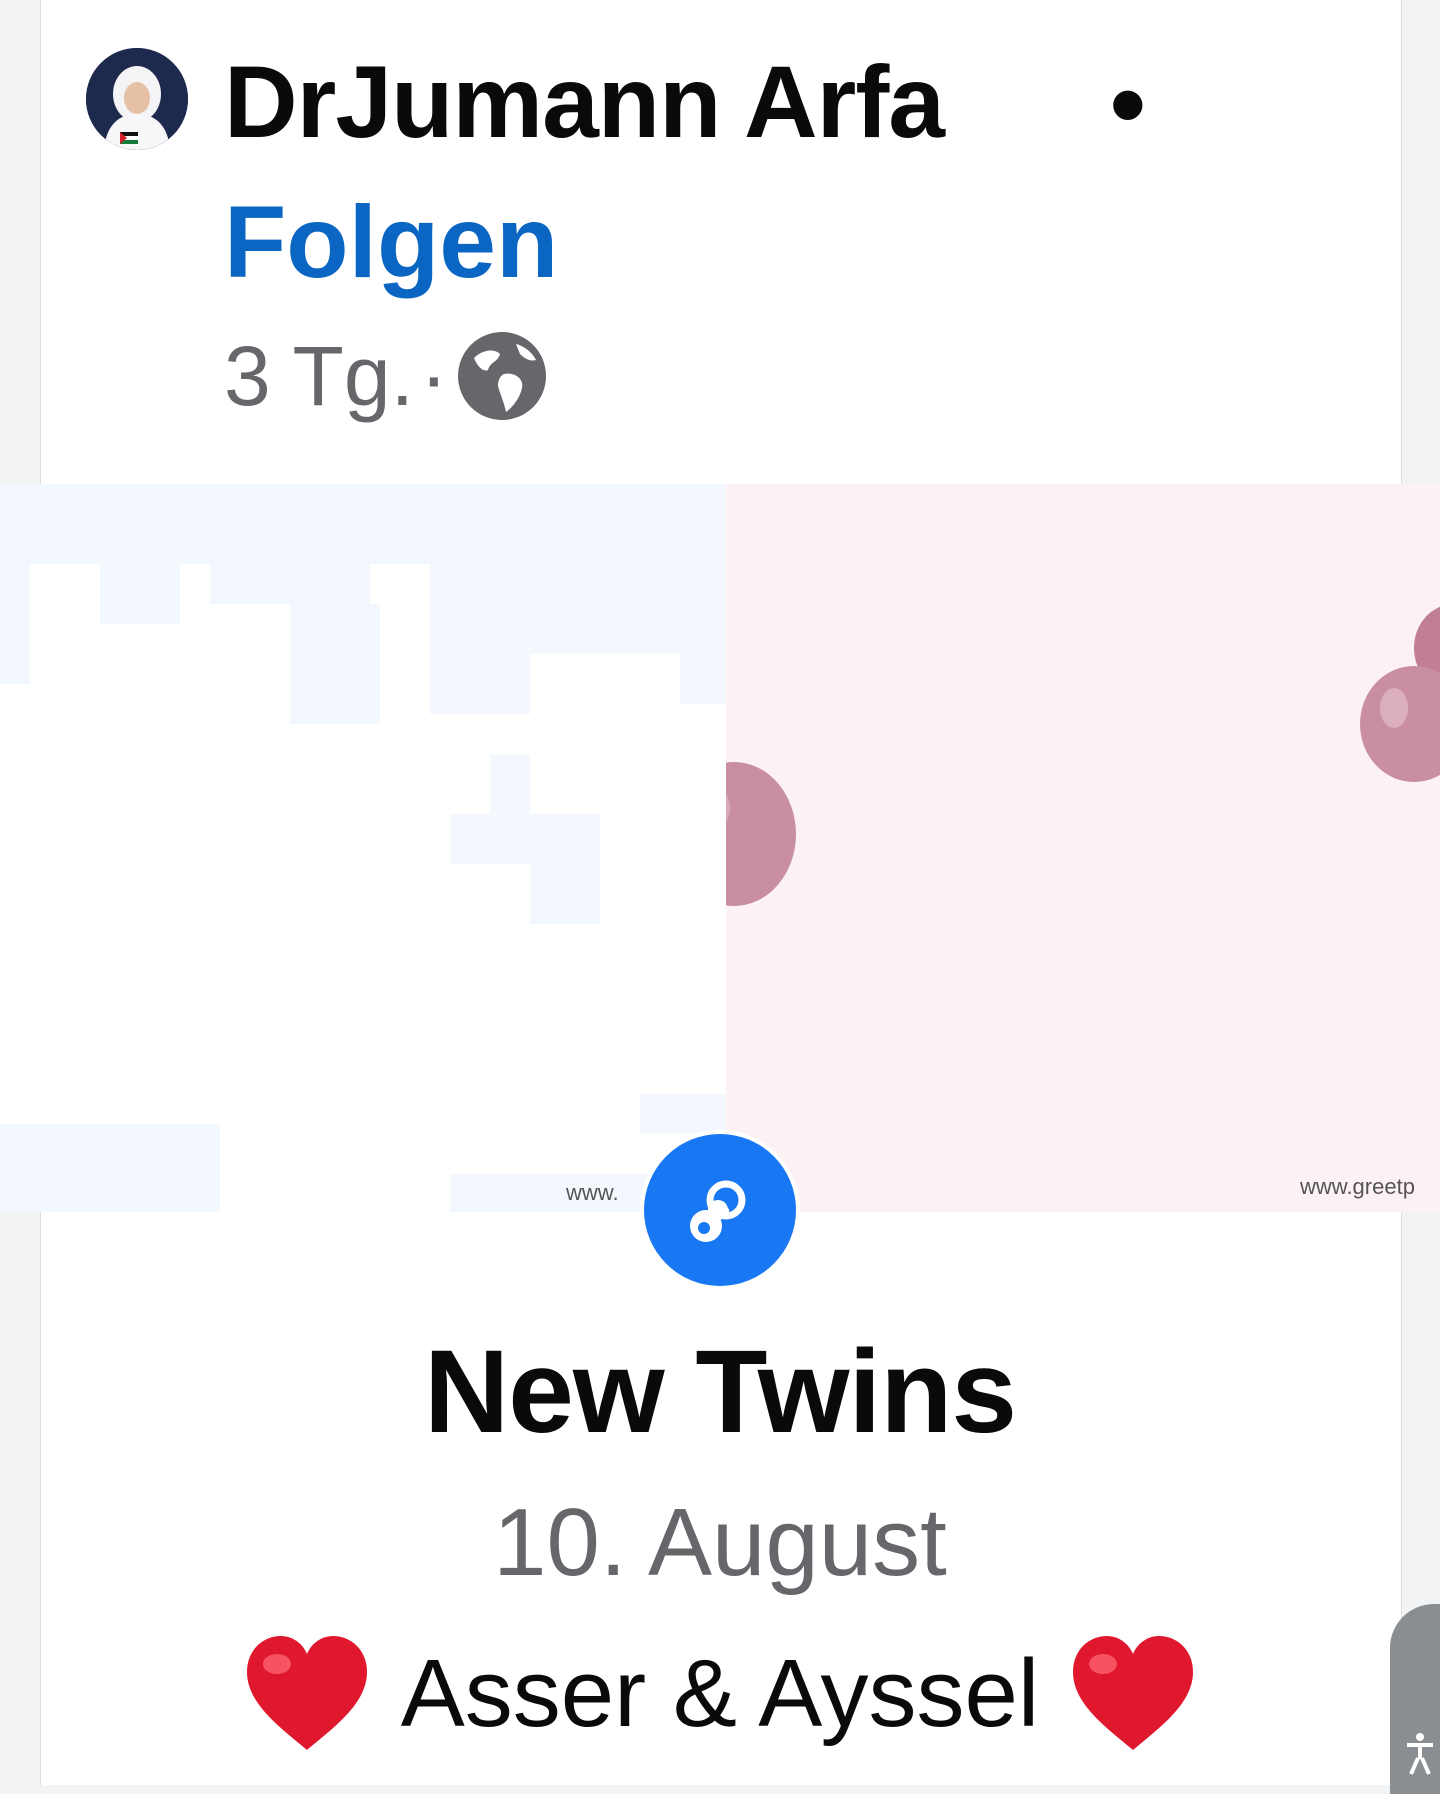  What do you see at coordinates (1415, 1699) in the screenshot?
I see `accessibility-tab` at bounding box center [1415, 1699].